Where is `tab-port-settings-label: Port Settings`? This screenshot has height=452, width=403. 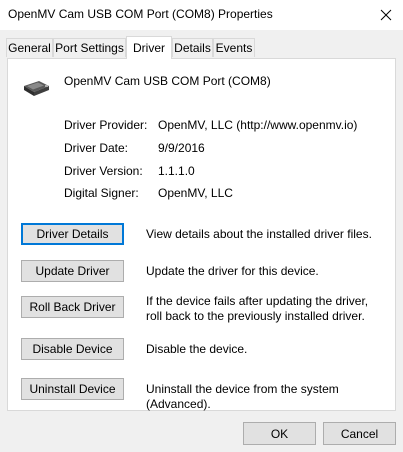 tab-port-settings-label: Port Settings is located at coordinates (89, 48).